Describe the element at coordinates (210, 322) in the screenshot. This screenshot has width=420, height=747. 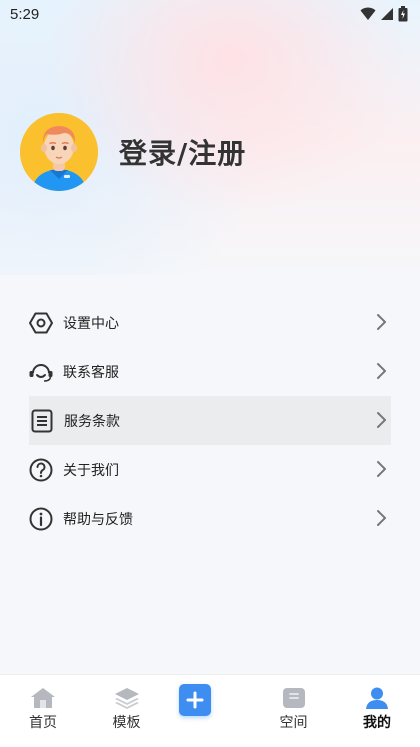
I see `menu-item-settings: 设置中心` at that location.